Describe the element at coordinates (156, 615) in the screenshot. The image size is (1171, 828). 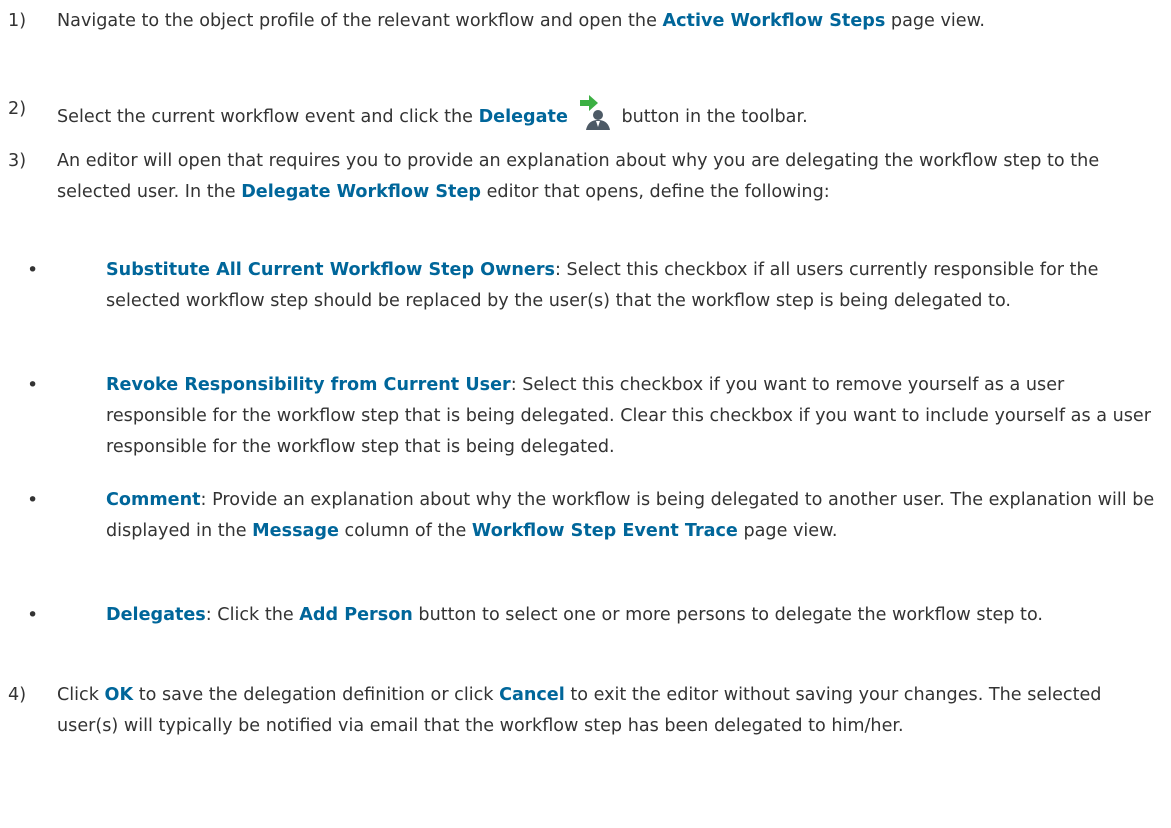
I see `emphasis-delegates: Delegates` at that location.